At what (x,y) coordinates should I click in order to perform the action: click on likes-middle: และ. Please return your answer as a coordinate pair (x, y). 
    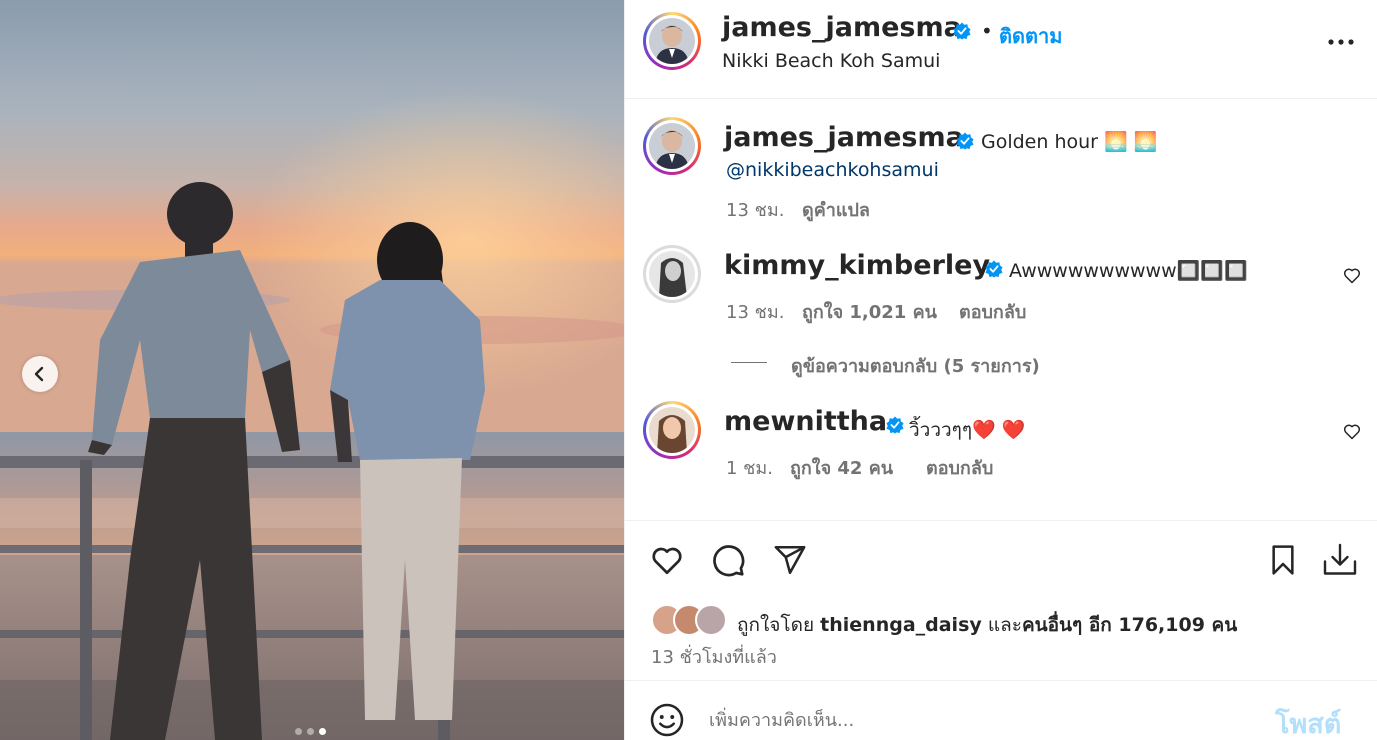
    Looking at the image, I should click on (1004, 625).